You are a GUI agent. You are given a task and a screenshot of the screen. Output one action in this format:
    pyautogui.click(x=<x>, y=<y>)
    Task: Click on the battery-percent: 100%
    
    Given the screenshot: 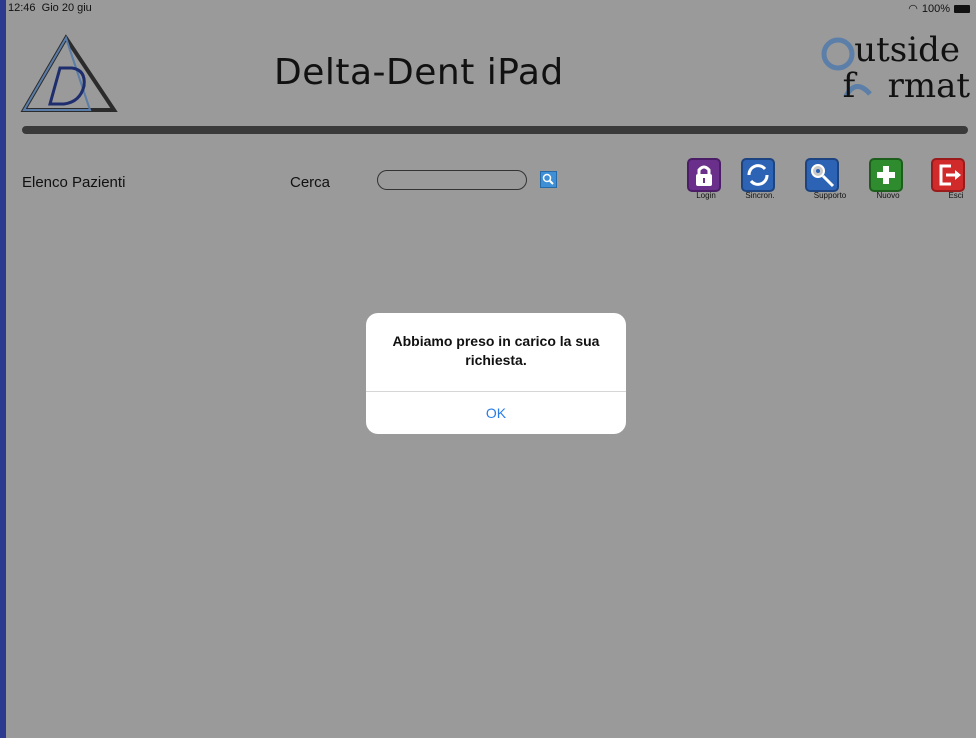 What is the action you would take?
    pyautogui.click(x=935, y=8)
    